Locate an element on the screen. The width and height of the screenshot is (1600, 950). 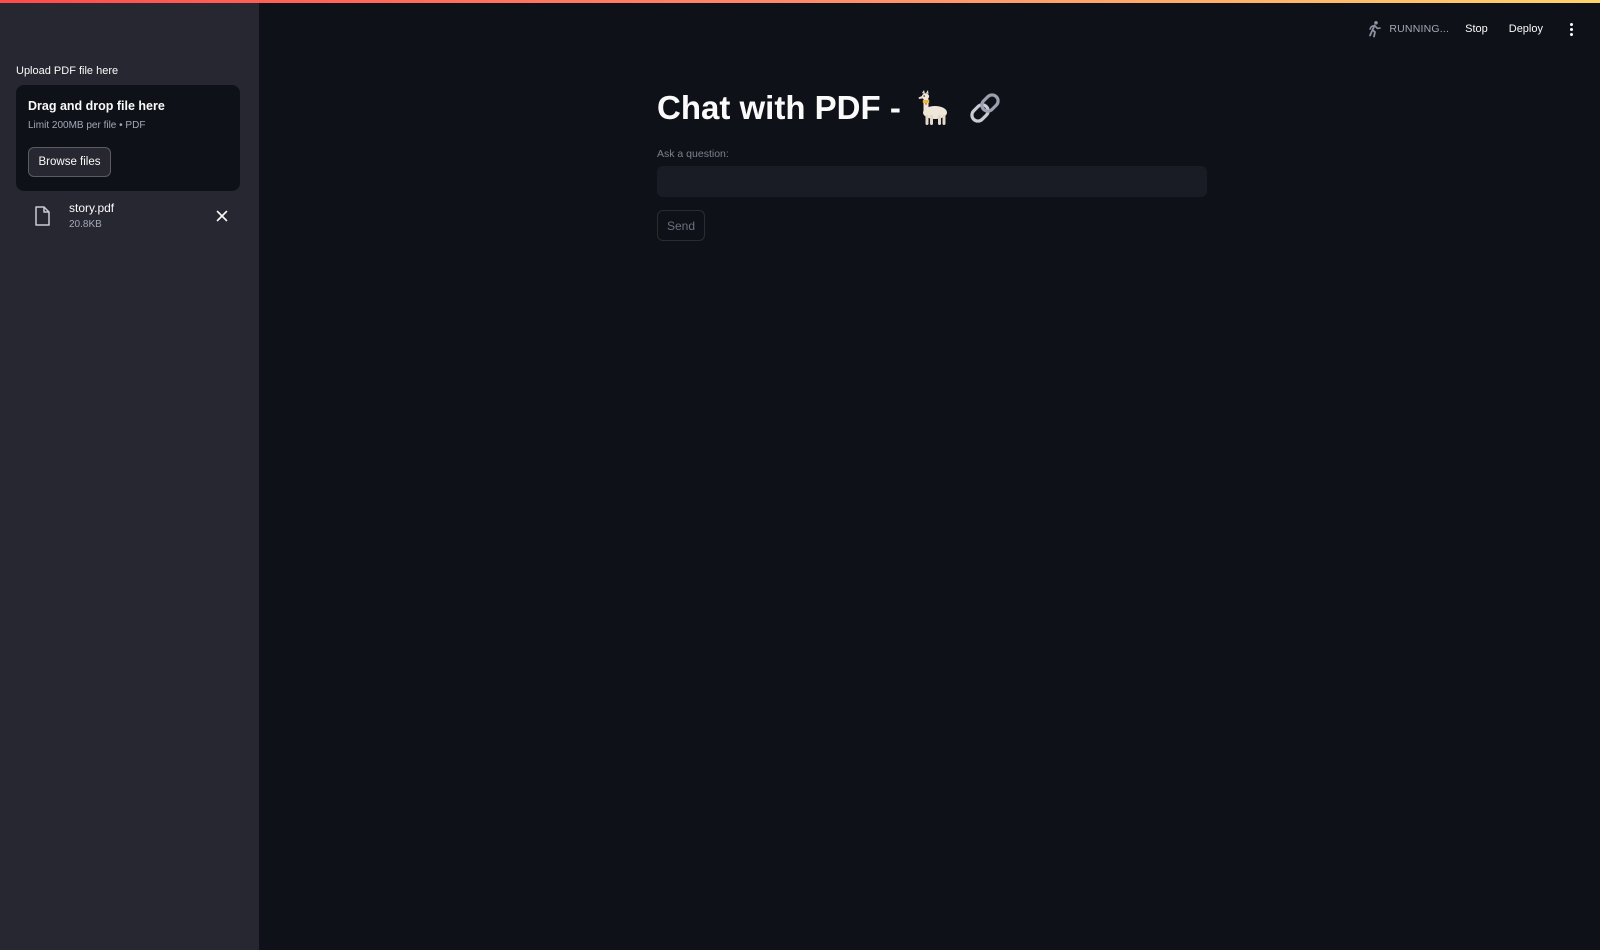
browse-files-button: Browse files is located at coordinates (69, 162).